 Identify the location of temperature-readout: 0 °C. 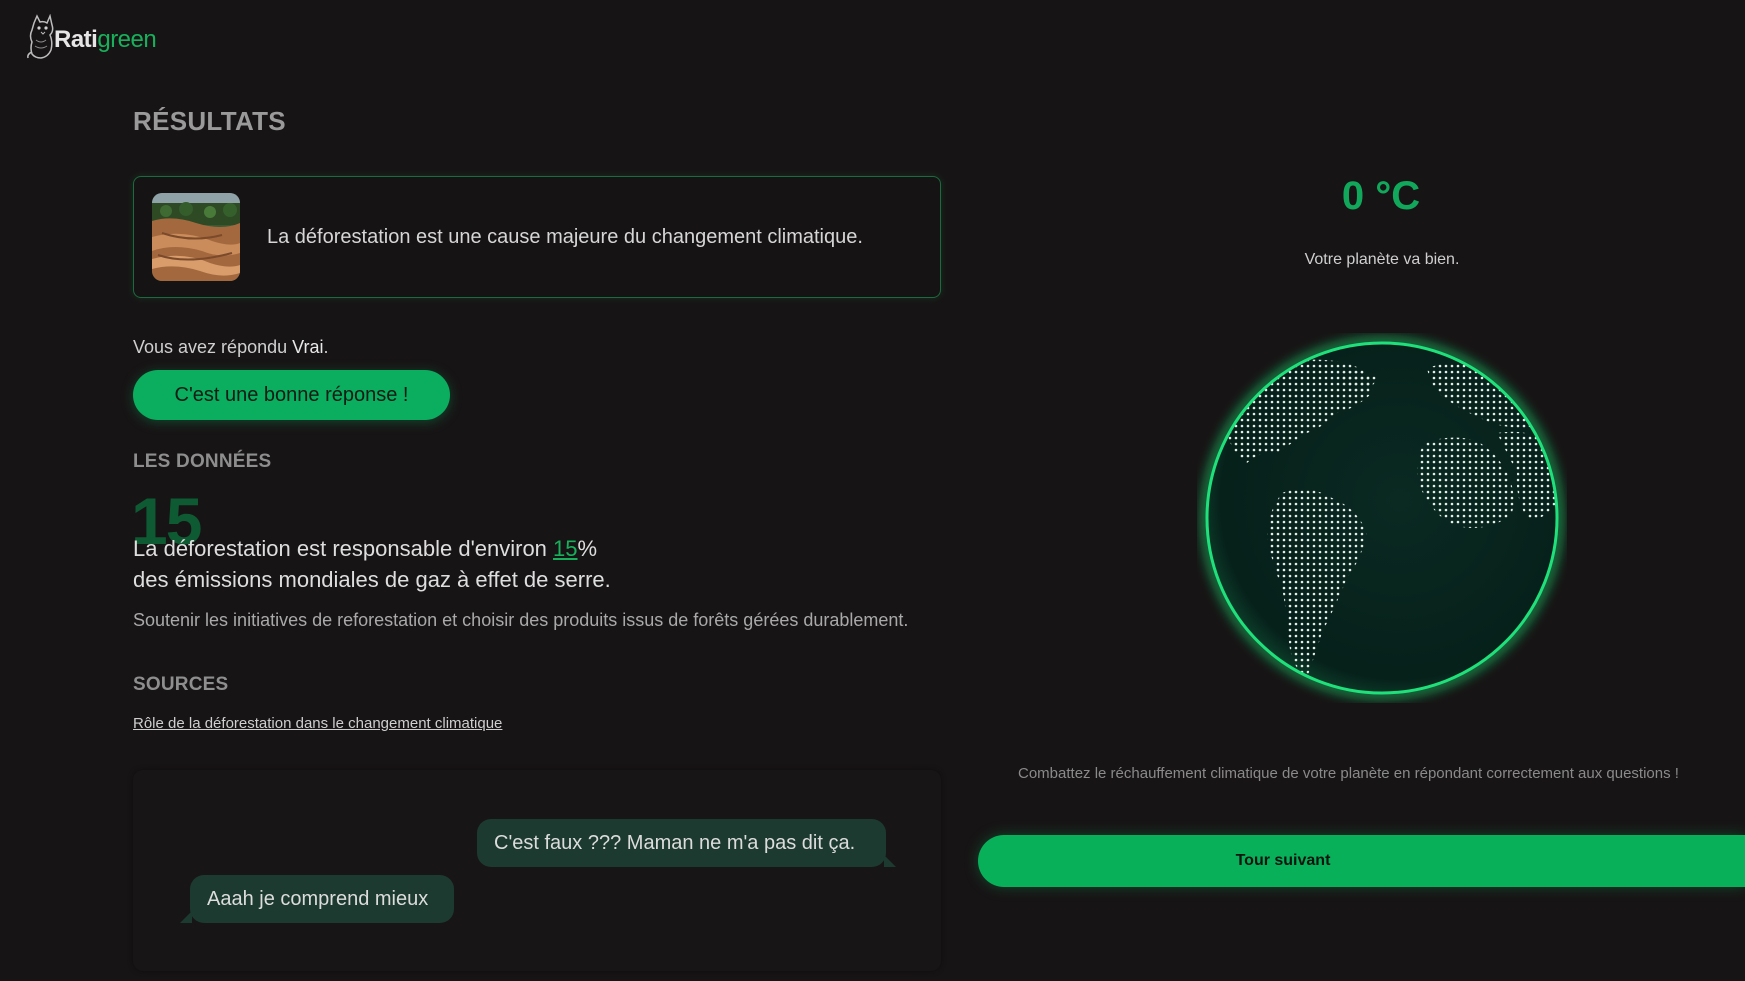
(1381, 196).